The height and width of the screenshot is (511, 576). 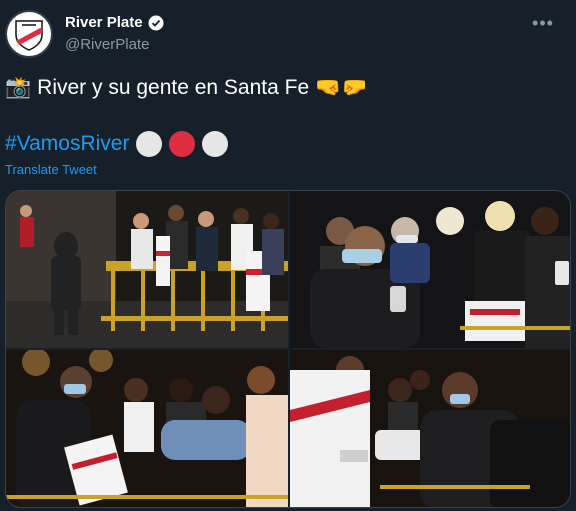 I want to click on photo-4-image, so click(x=430, y=428).